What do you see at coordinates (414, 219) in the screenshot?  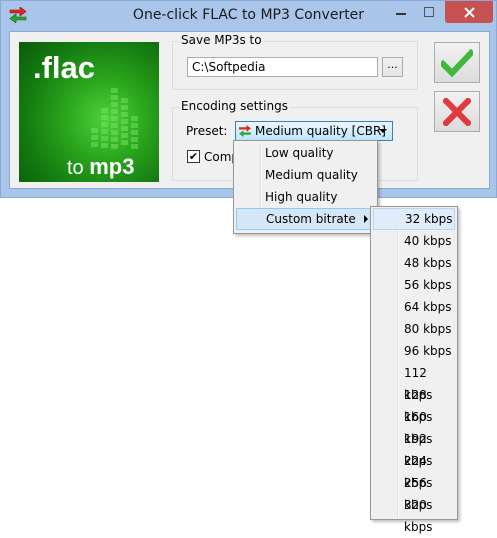 I see `menu-item-32-kbps: 32 kbps` at bounding box center [414, 219].